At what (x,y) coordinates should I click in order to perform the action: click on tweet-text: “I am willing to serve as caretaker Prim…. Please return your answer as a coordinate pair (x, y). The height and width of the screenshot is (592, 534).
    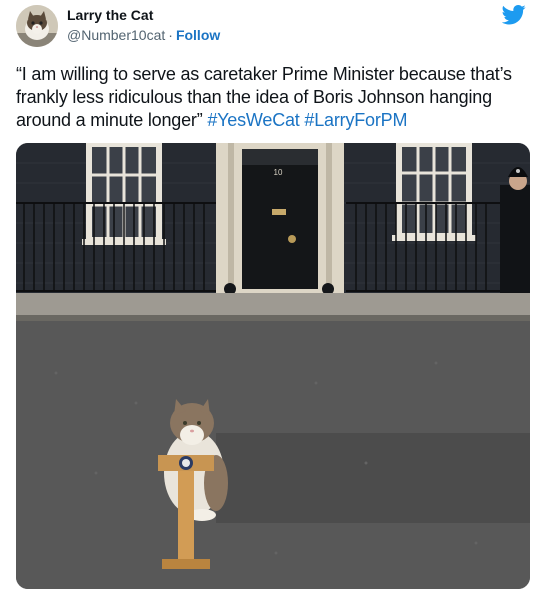
    Looking at the image, I should click on (272, 97).